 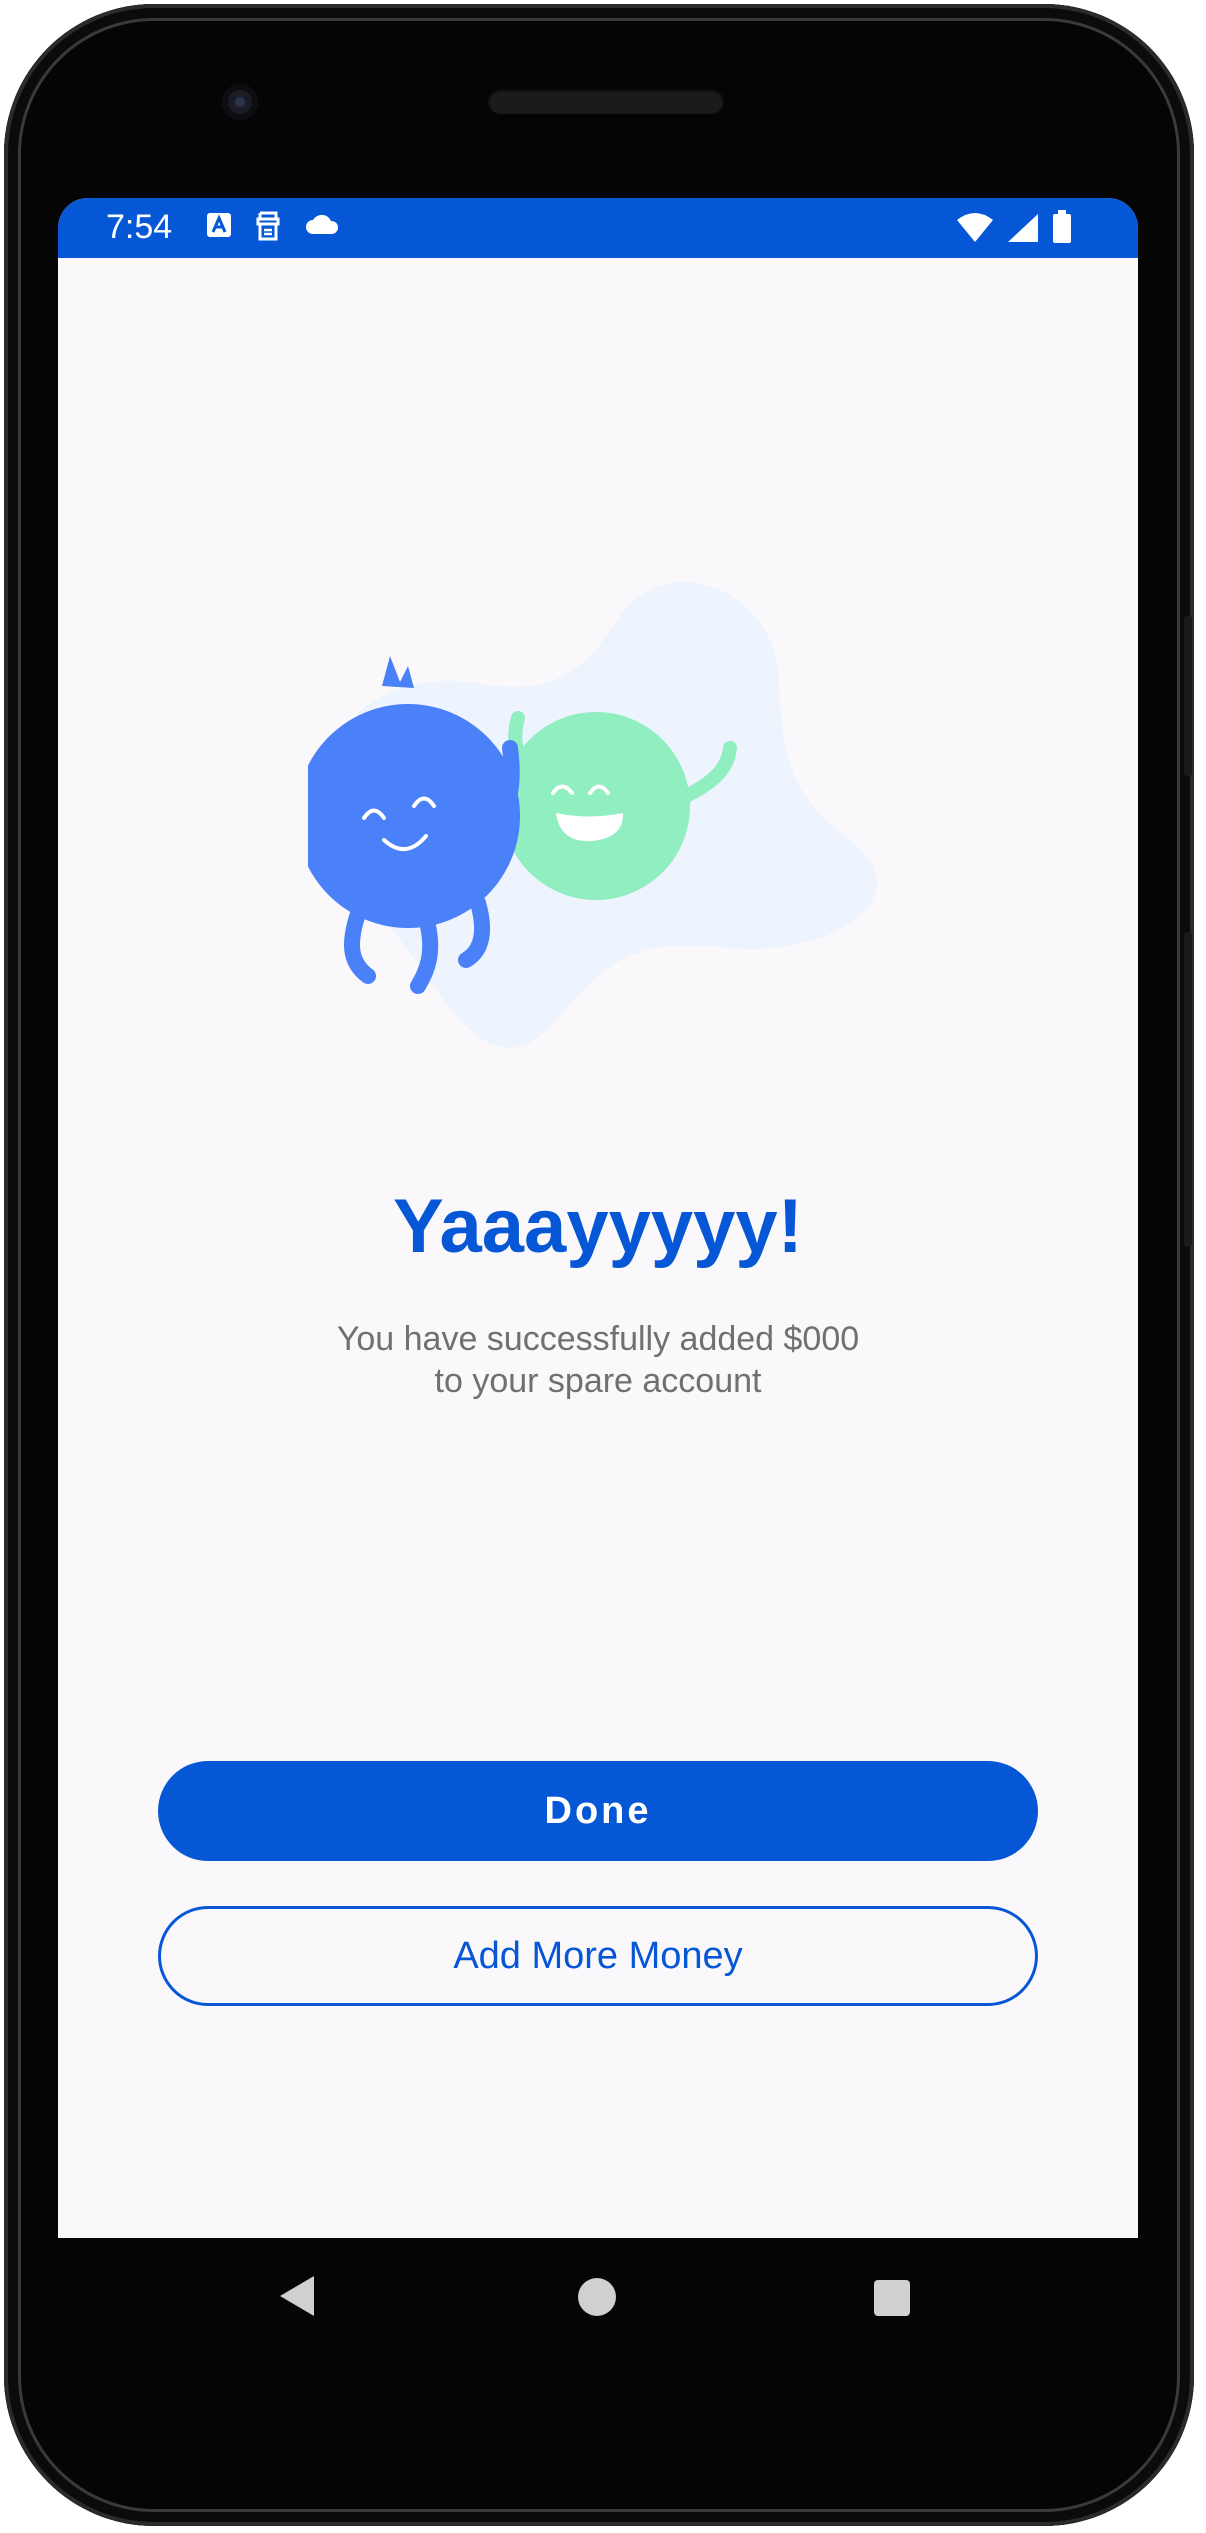 I want to click on power-button, so click(x=1188, y=696).